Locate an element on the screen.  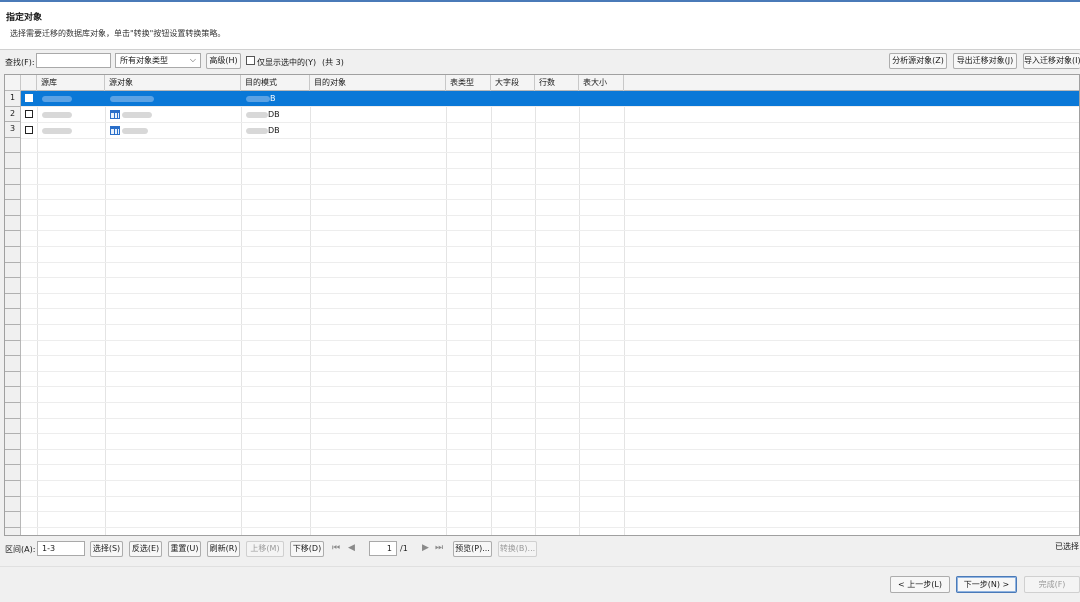
find-label: 查找(F): is located at coordinates (20, 62).